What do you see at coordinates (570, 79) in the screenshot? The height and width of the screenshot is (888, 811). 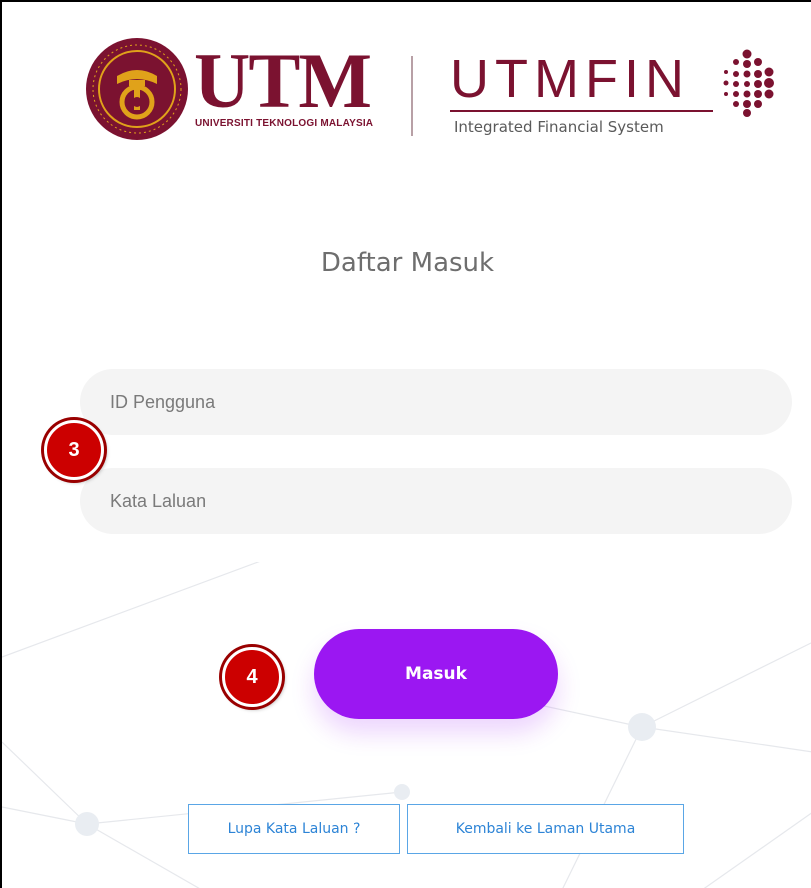 I see `utmfin-logo-text: UTMFIN` at bounding box center [570, 79].